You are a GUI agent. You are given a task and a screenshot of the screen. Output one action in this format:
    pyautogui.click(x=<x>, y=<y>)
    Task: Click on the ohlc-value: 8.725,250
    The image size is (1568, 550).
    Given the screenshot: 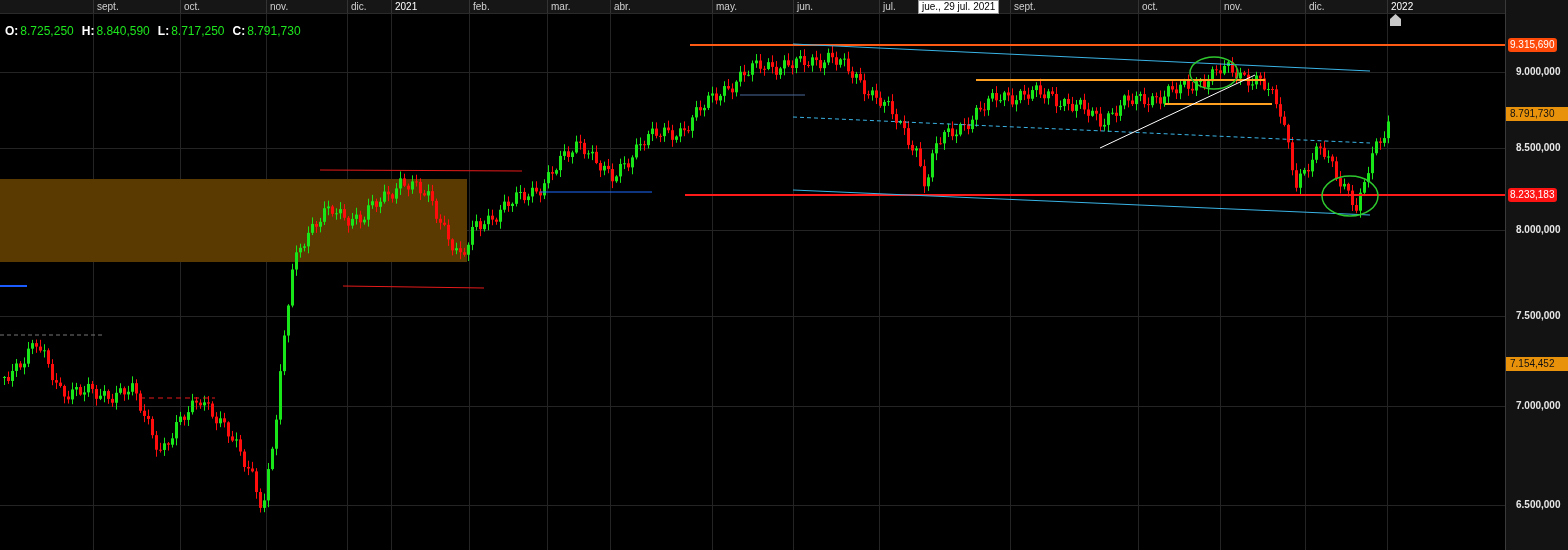 What is the action you would take?
    pyautogui.click(x=47, y=31)
    